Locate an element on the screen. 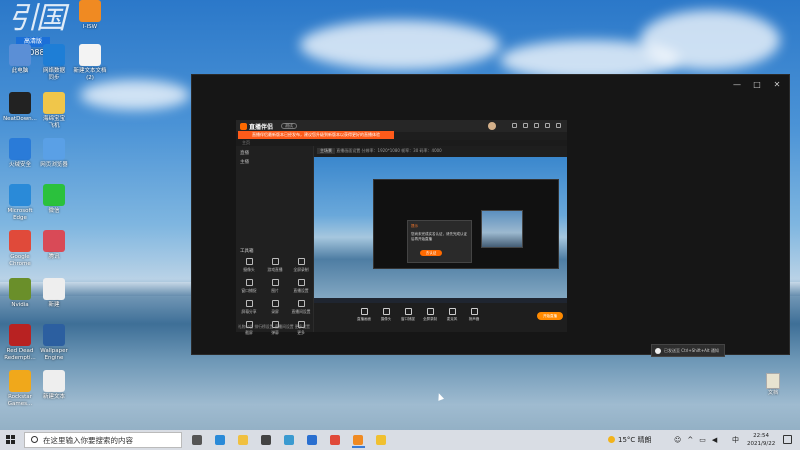  desktop-icon-label: 网页浏览器 is located at coordinates (54, 165).